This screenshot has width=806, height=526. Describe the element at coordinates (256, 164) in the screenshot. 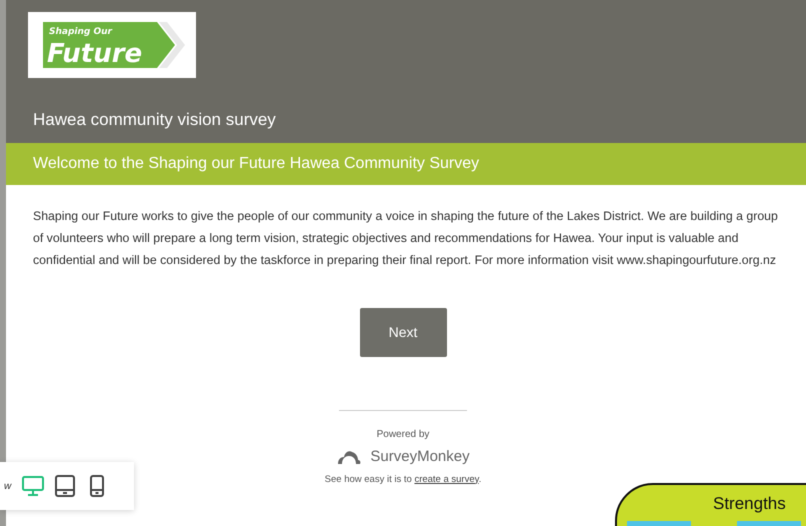

I see `page-title: Welcome to the Shaping our Future Hawea Community Survey` at that location.